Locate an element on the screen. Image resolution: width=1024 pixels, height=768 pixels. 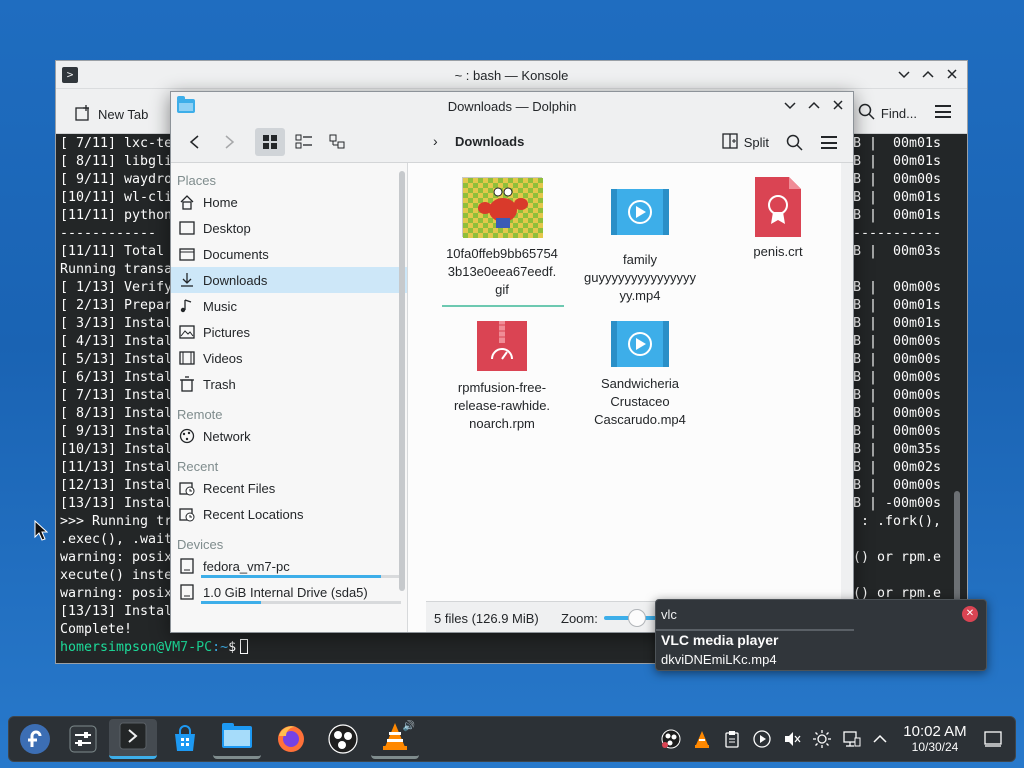
vlc-tray-icon is located at coordinates (702, 739).